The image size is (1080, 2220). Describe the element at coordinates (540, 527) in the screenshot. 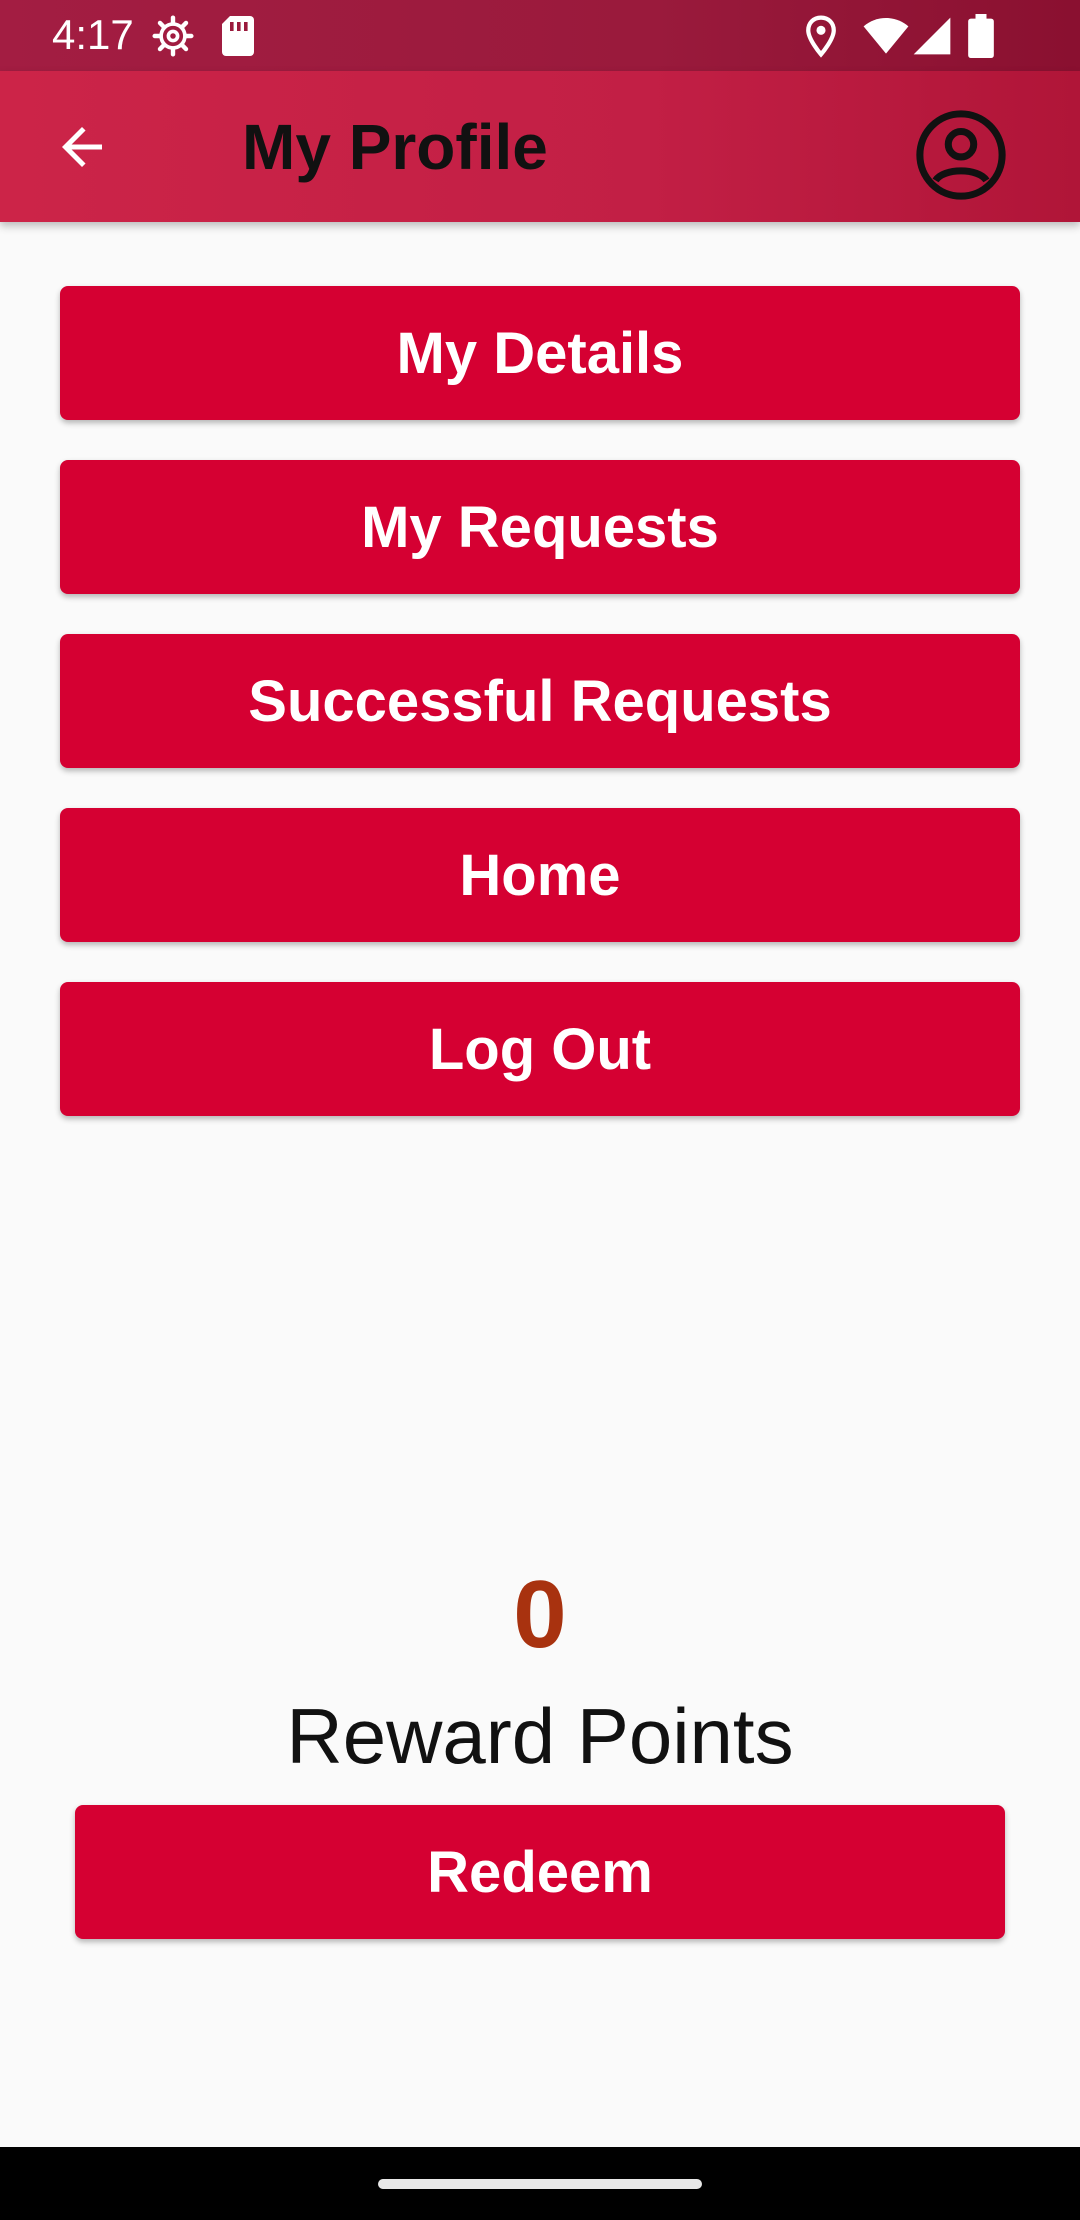

I see `my-requests-button: My Requests` at that location.